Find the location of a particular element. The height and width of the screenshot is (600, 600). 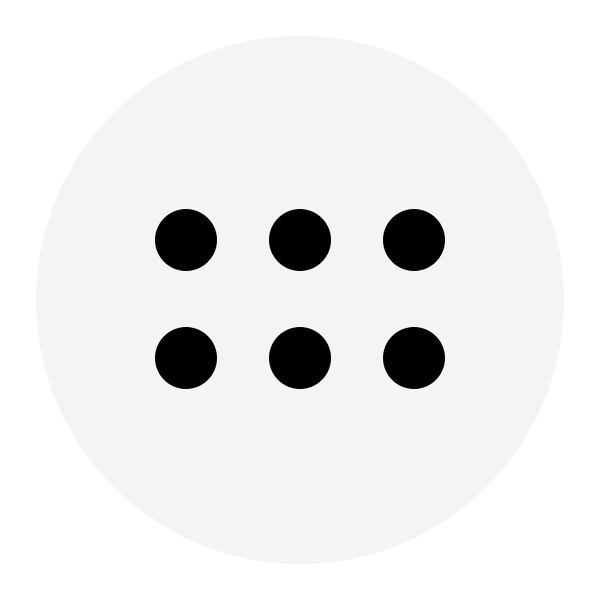

apps-grid-icon is located at coordinates (300, 299).